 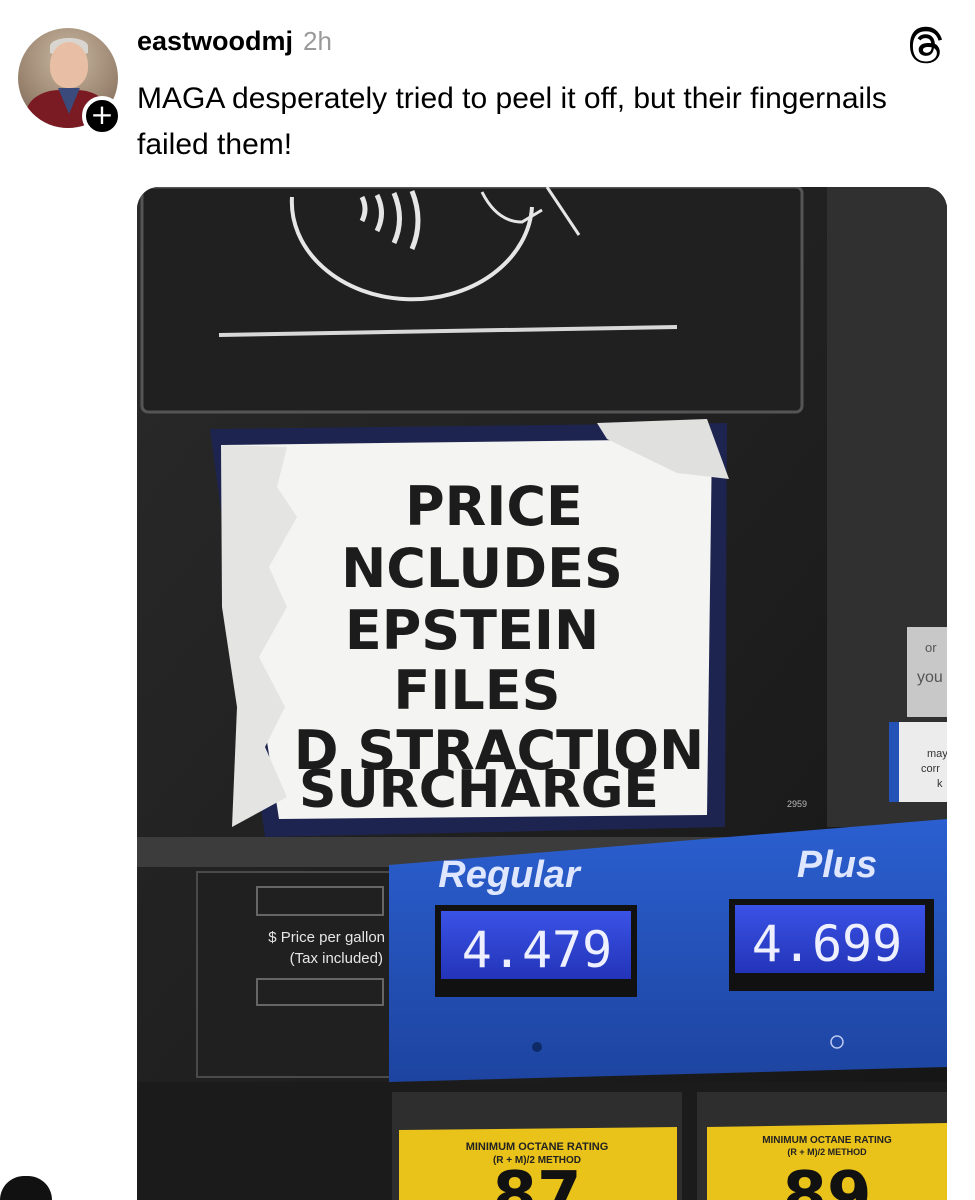 I want to click on sign-line: SURCHARGE, so click(x=479, y=790).